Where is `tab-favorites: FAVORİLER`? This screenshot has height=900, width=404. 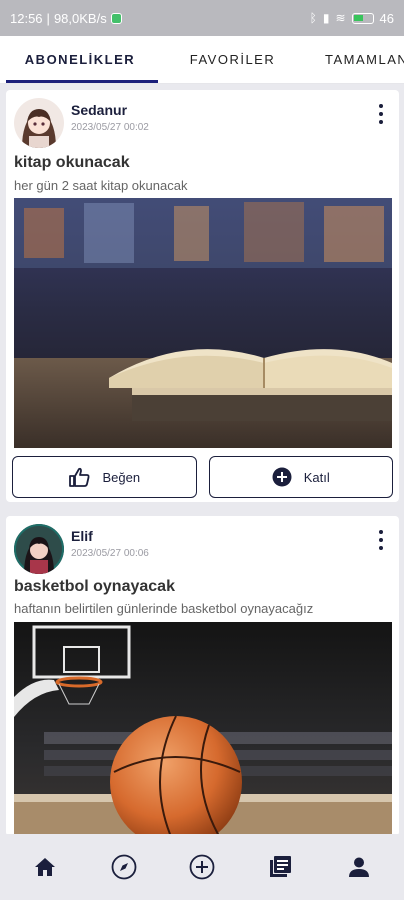 tab-favorites: FAVORİLER is located at coordinates (232, 59).